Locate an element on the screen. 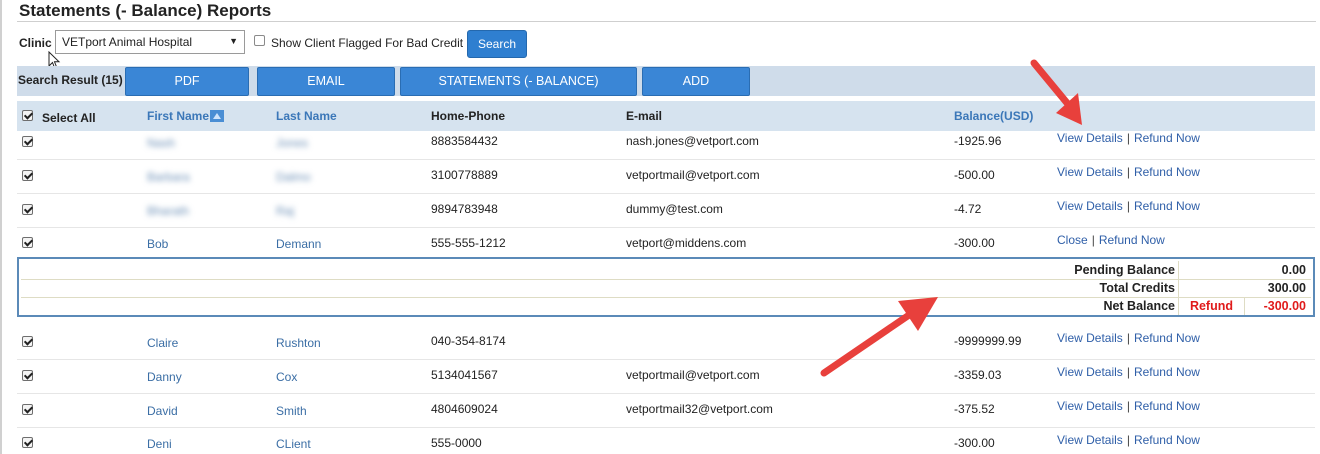 This screenshot has width=1320, height=454. search-result-count: Search Result (15) is located at coordinates (70, 80).